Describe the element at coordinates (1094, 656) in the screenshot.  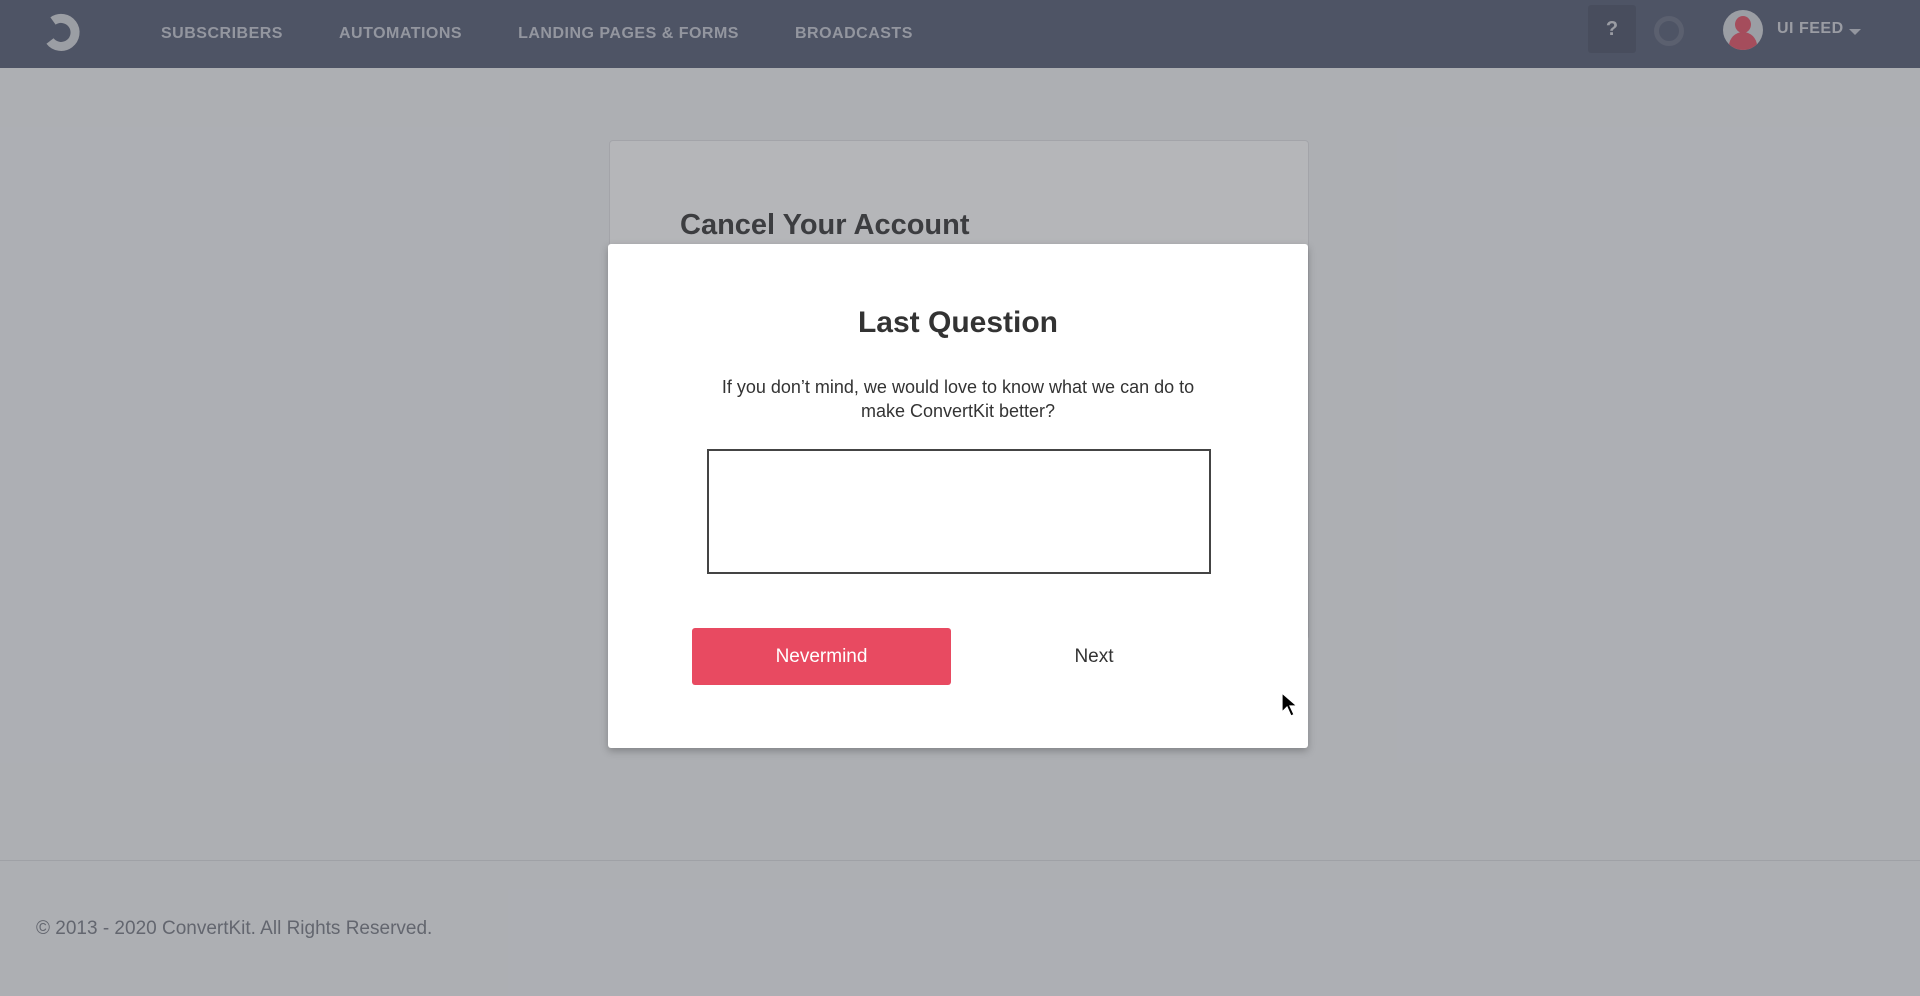
I see `next-button: Next` at that location.